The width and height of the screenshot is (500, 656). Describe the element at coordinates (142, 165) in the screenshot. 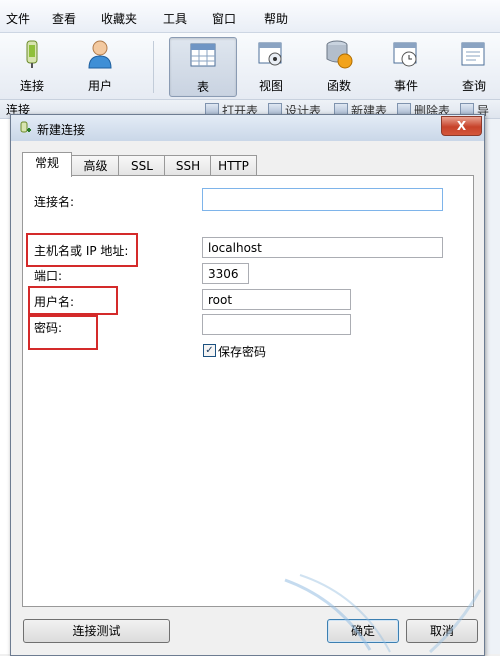

I see `tab-ssl: SSL` at that location.